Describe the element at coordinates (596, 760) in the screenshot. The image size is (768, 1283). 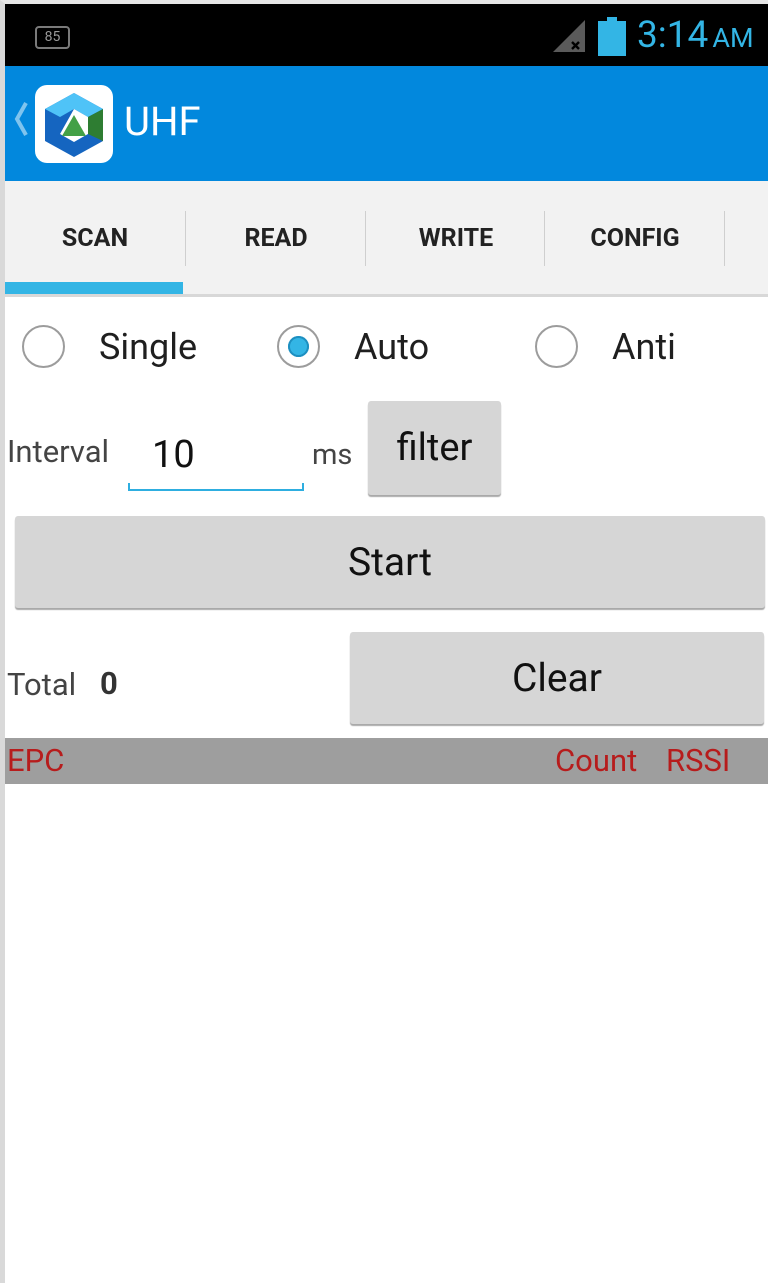
I see `column-header-count: Count` at that location.